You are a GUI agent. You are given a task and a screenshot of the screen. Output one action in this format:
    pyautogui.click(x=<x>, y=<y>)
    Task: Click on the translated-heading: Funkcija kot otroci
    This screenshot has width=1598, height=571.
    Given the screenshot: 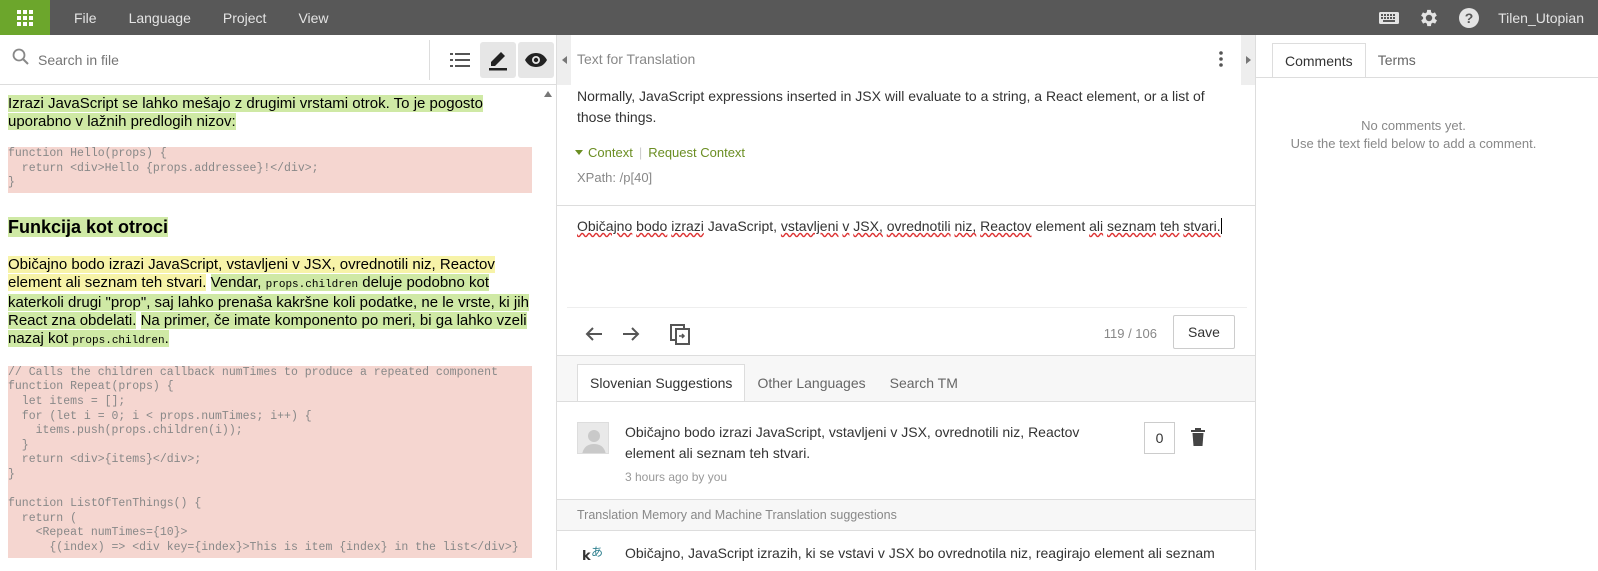 What is the action you would take?
    pyautogui.click(x=88, y=226)
    